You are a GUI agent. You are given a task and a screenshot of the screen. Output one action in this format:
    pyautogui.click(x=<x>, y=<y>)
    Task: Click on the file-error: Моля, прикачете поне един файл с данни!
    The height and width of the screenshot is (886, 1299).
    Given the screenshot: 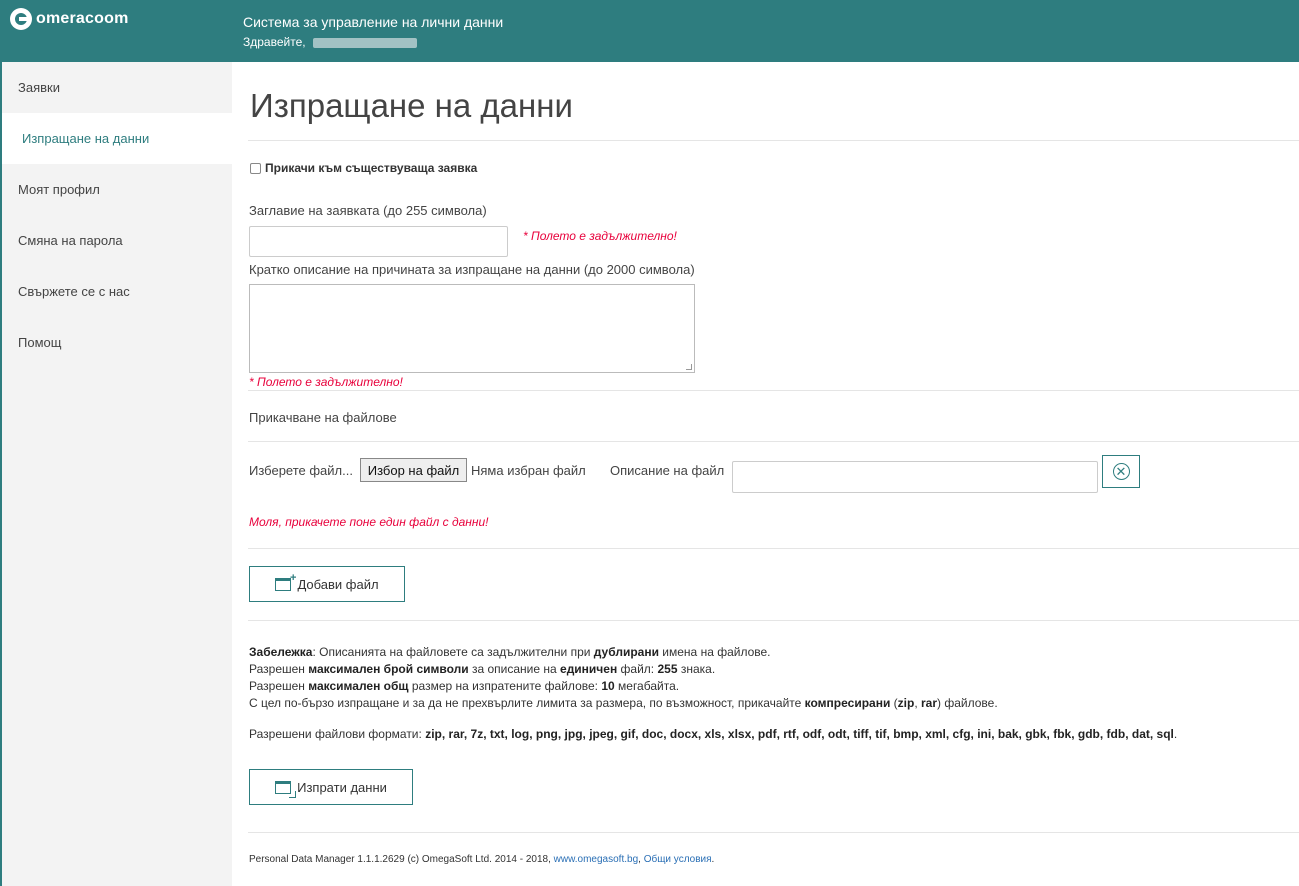 What is the action you would take?
    pyautogui.click(x=369, y=522)
    